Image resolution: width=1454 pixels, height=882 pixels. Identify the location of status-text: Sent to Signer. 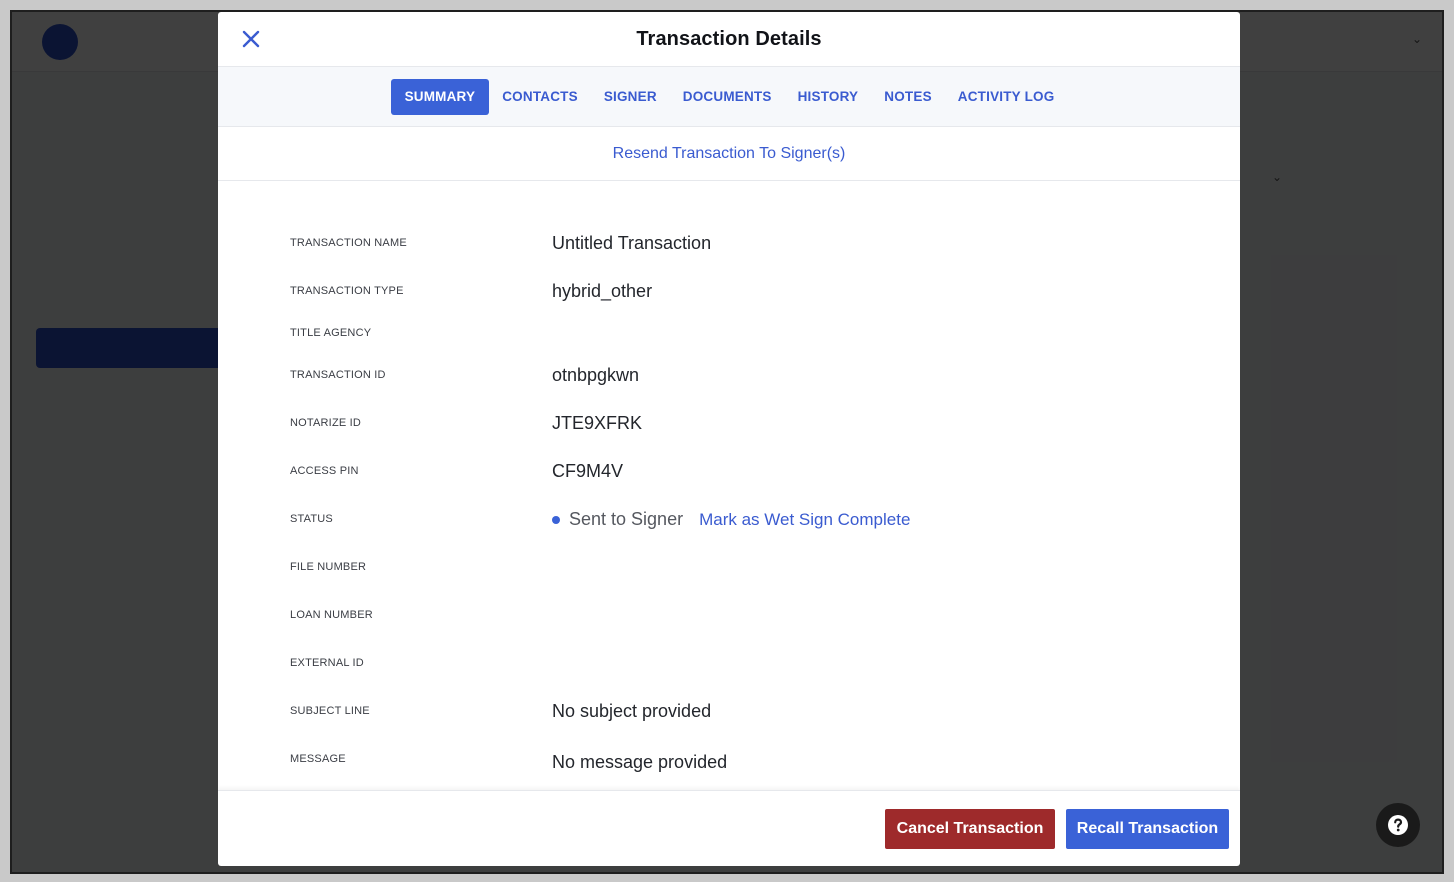
(626, 519).